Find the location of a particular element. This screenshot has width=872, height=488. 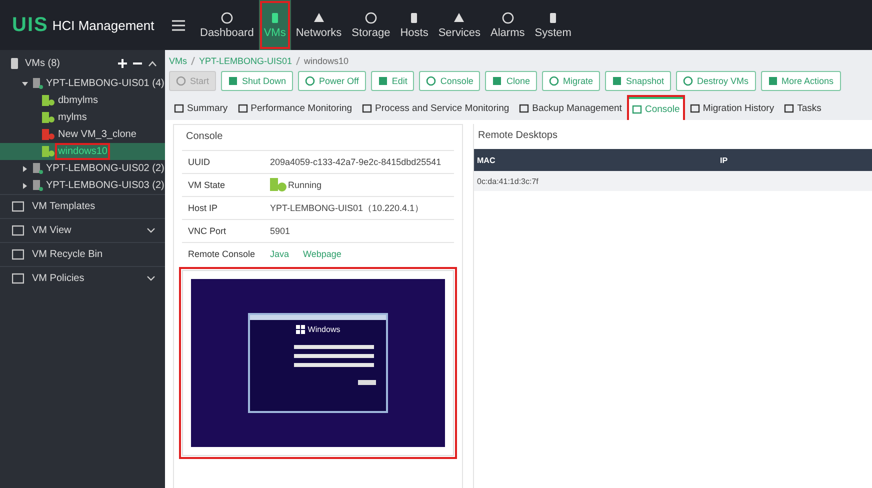

vm-tree-item: mylms is located at coordinates (82, 117).